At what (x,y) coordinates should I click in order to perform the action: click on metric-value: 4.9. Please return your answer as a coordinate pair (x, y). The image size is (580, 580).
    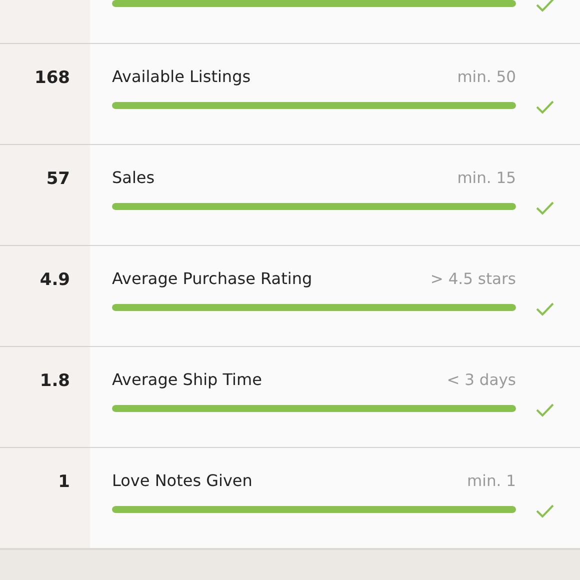
    Looking at the image, I should click on (55, 280).